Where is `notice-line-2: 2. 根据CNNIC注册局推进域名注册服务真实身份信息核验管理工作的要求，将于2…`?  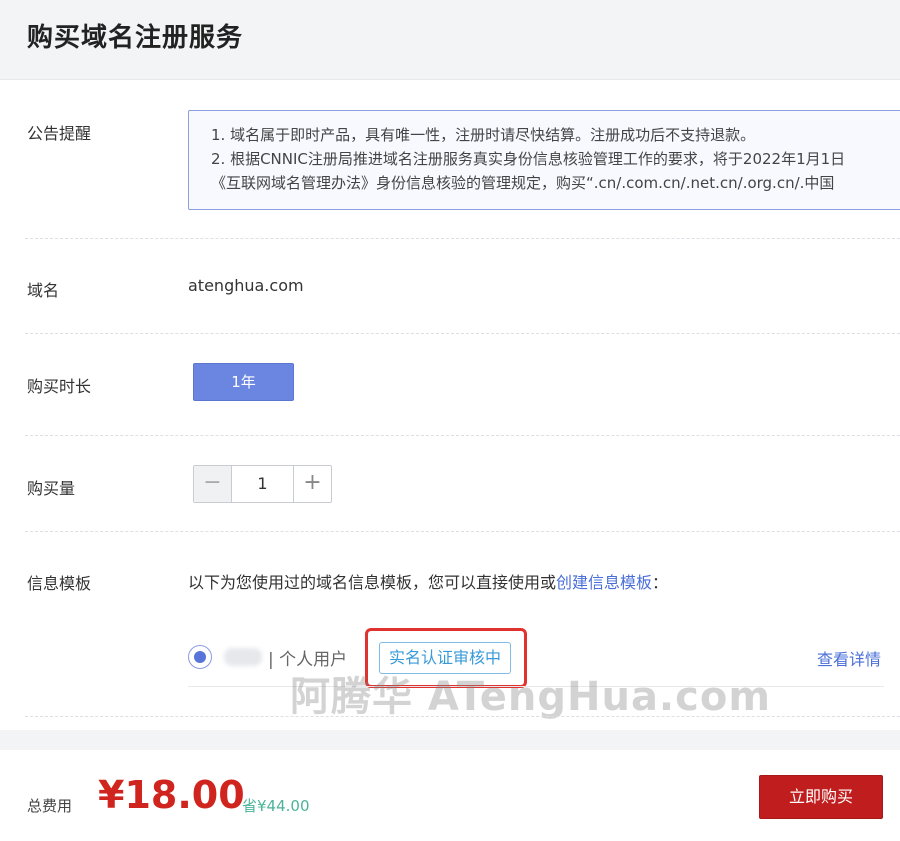
notice-line-2: 2. 根据CNNIC注册局推进域名注册服务真实身份信息核验管理工作的要求，将于2… is located at coordinates (528, 159).